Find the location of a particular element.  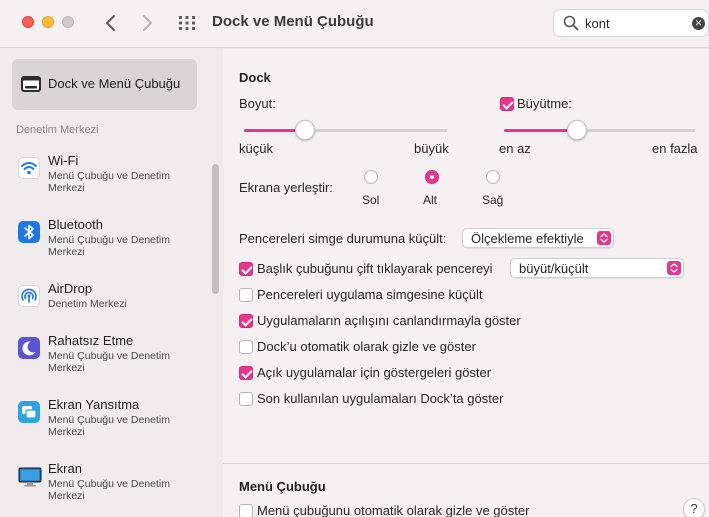

sidebar-item-bluetooth: Bluetooth Menü Çubuğu ve Denetim Merkezi is located at coordinates (111, 239).